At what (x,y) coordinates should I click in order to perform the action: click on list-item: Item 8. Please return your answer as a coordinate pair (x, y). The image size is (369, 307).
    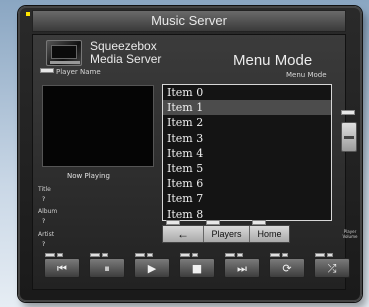
    Looking at the image, I should click on (247, 214).